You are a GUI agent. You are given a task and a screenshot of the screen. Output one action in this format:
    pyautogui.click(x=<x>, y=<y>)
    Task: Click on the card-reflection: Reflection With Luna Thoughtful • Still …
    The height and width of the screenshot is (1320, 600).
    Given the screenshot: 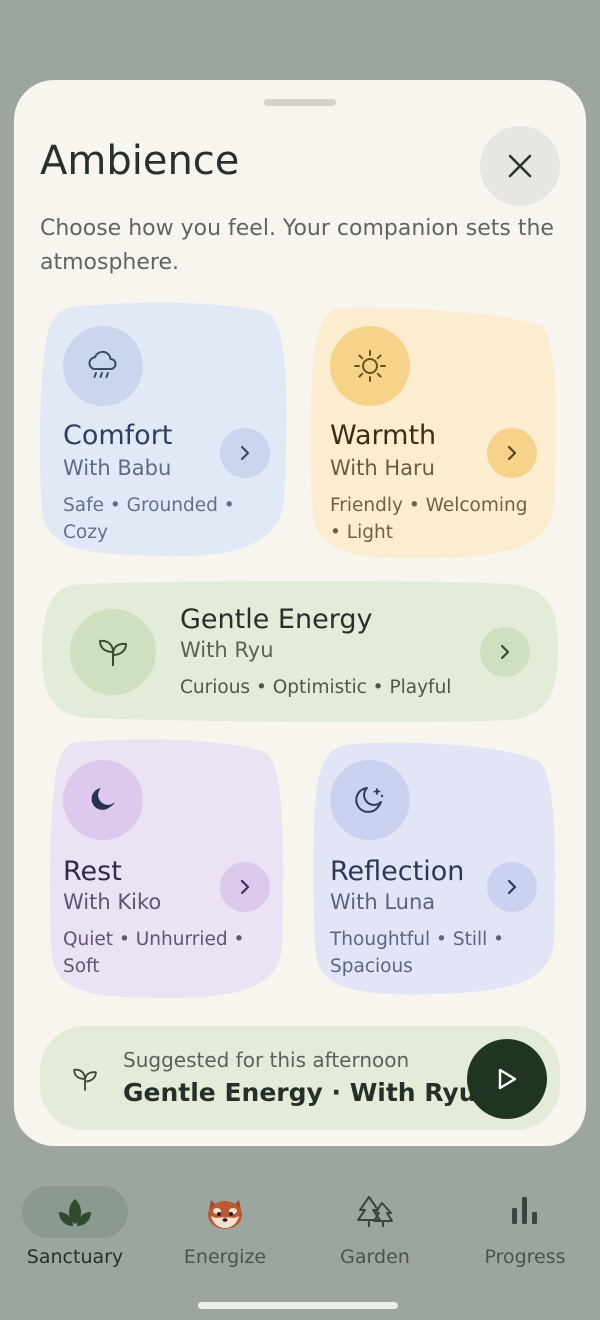 What is the action you would take?
    pyautogui.click(x=435, y=869)
    